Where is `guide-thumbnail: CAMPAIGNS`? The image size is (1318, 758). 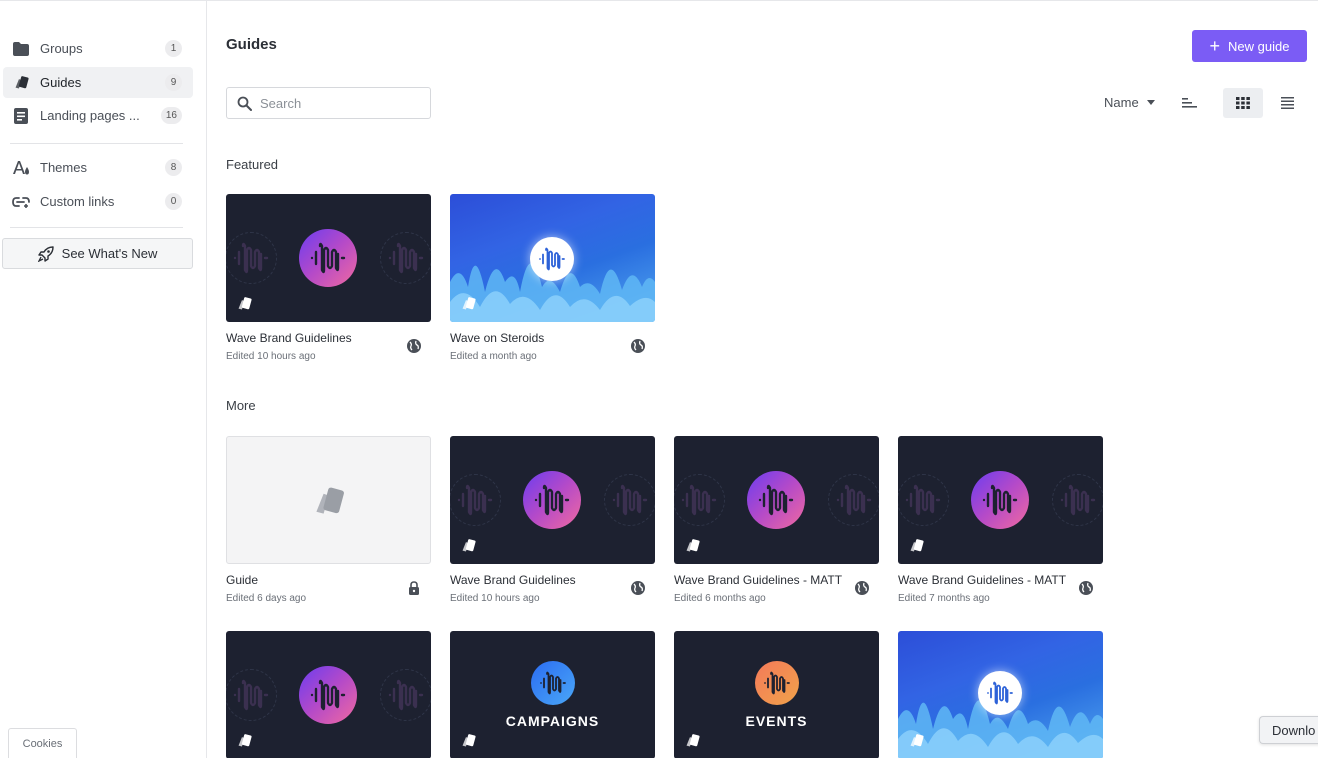 guide-thumbnail: CAMPAIGNS is located at coordinates (552, 694).